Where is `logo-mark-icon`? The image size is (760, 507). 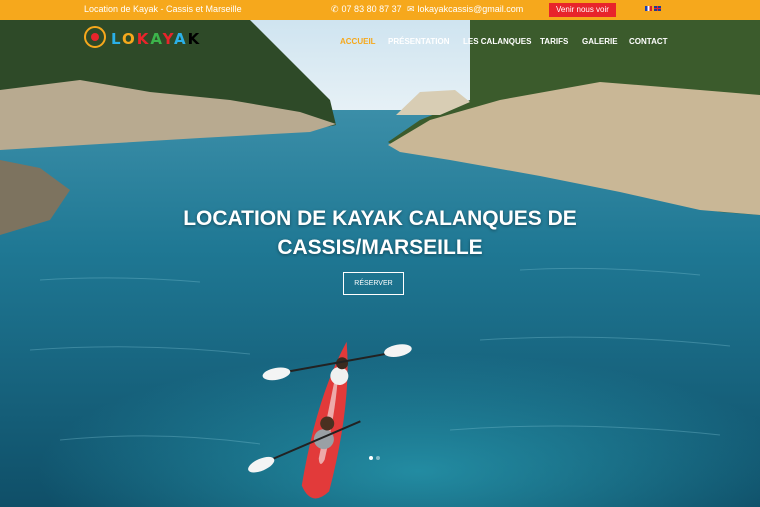
logo-mark-icon is located at coordinates (95, 37).